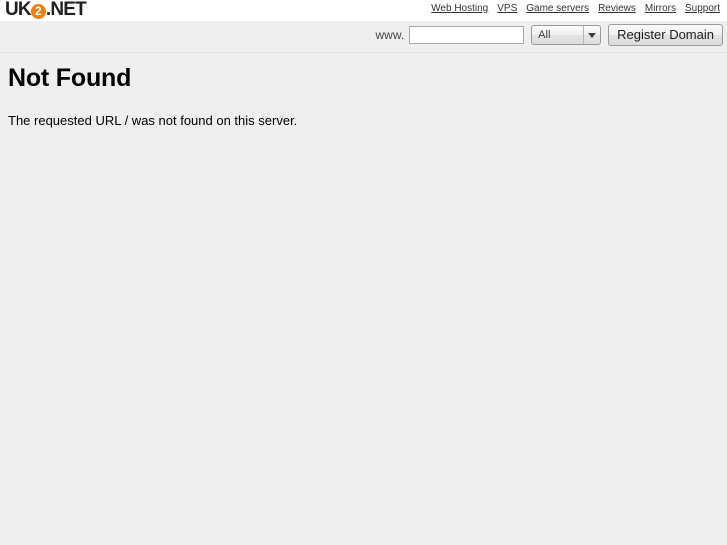 The width and height of the screenshot is (727, 545). Describe the element at coordinates (702, 9) in the screenshot. I see `nav-item-support: Support` at that location.